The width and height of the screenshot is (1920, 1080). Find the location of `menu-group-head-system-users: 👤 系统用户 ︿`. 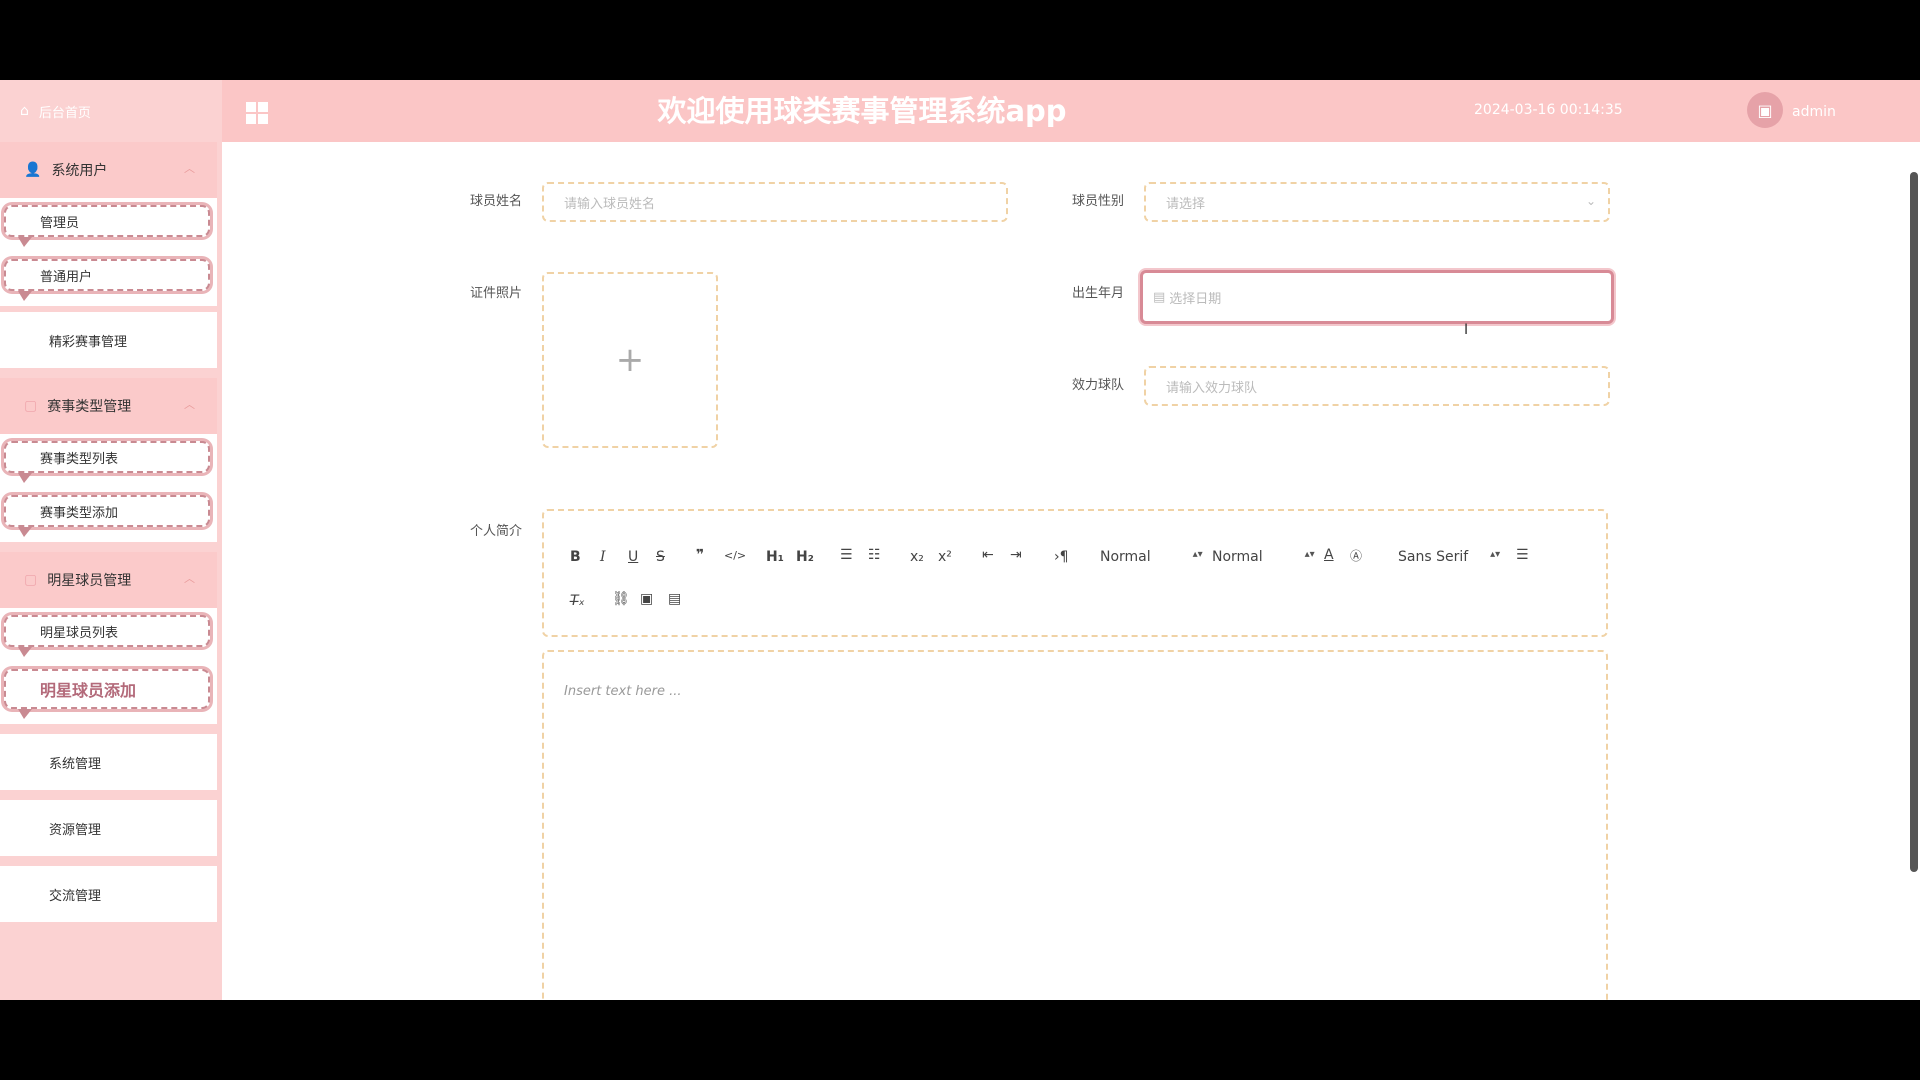

menu-group-head-system-users: 👤 系统用户 ︿ is located at coordinates (108, 170).